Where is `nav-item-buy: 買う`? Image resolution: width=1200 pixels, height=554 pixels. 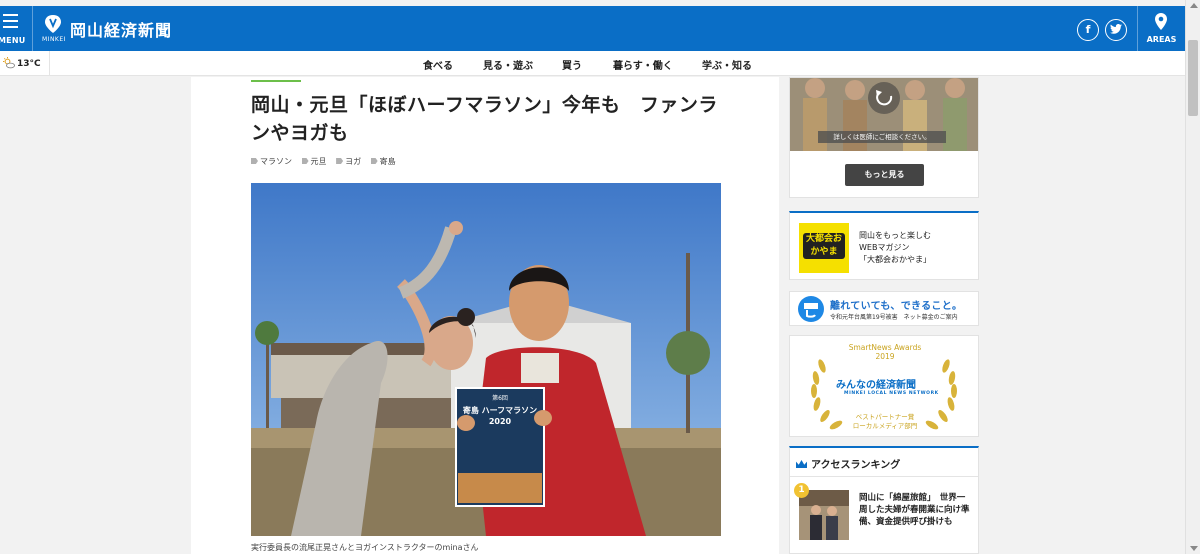
nav-item-buy: 買う is located at coordinates (572, 64).